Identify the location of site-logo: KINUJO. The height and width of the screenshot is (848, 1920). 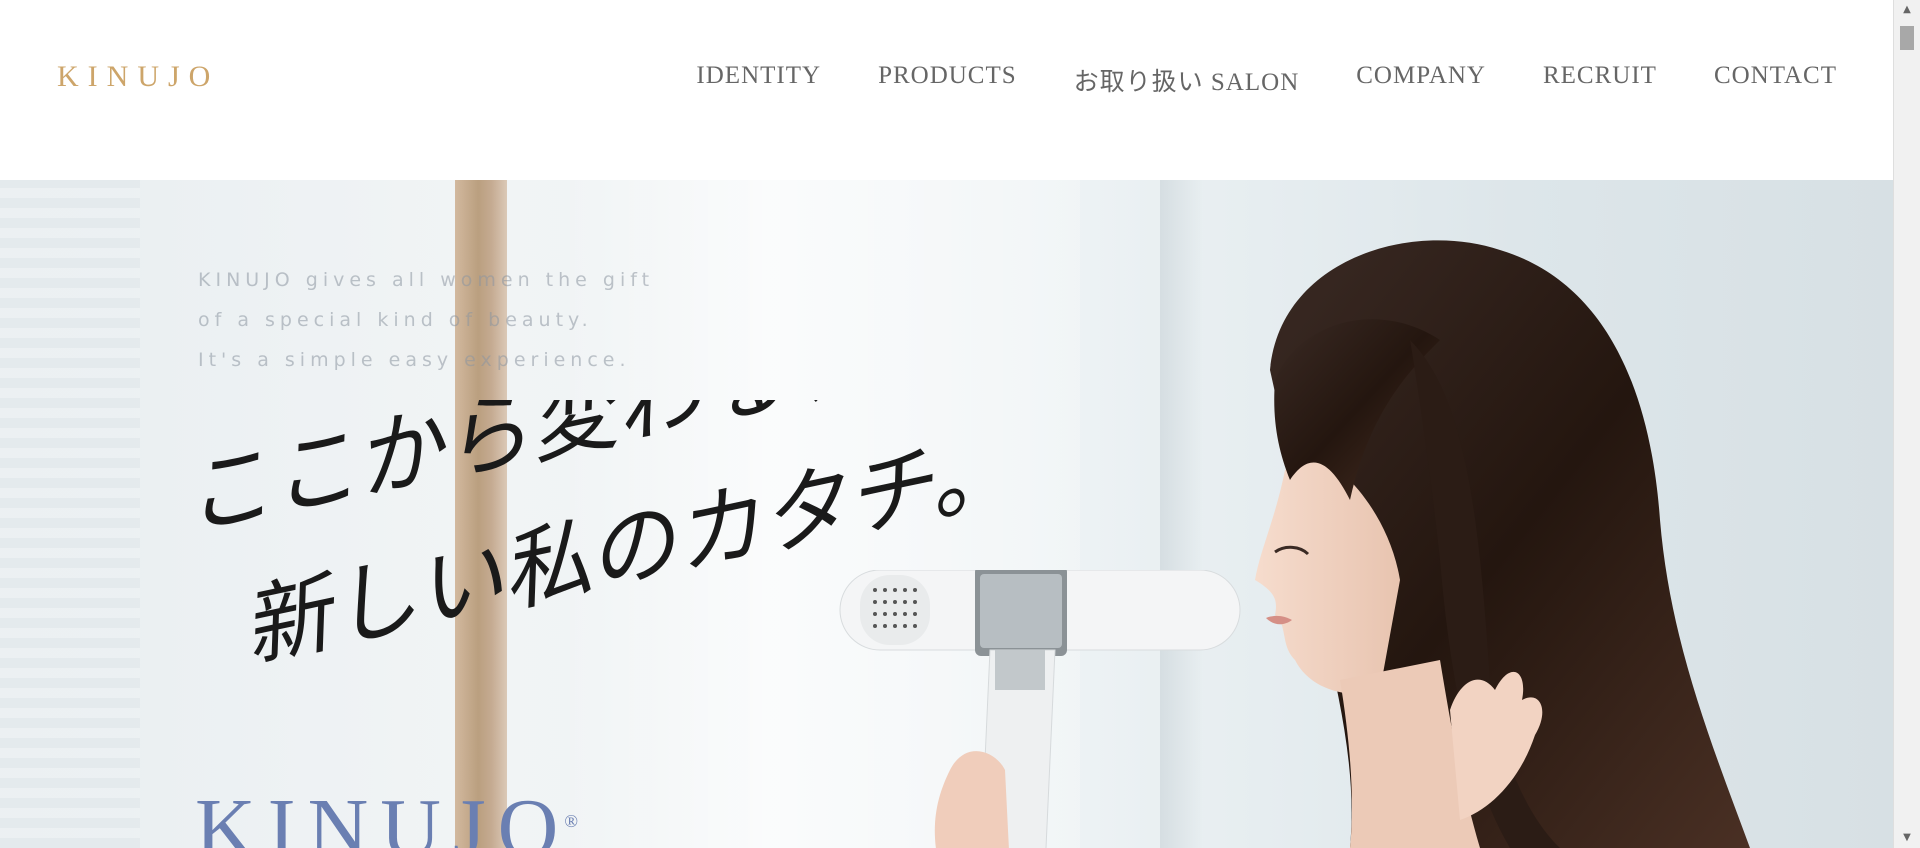
(138, 77).